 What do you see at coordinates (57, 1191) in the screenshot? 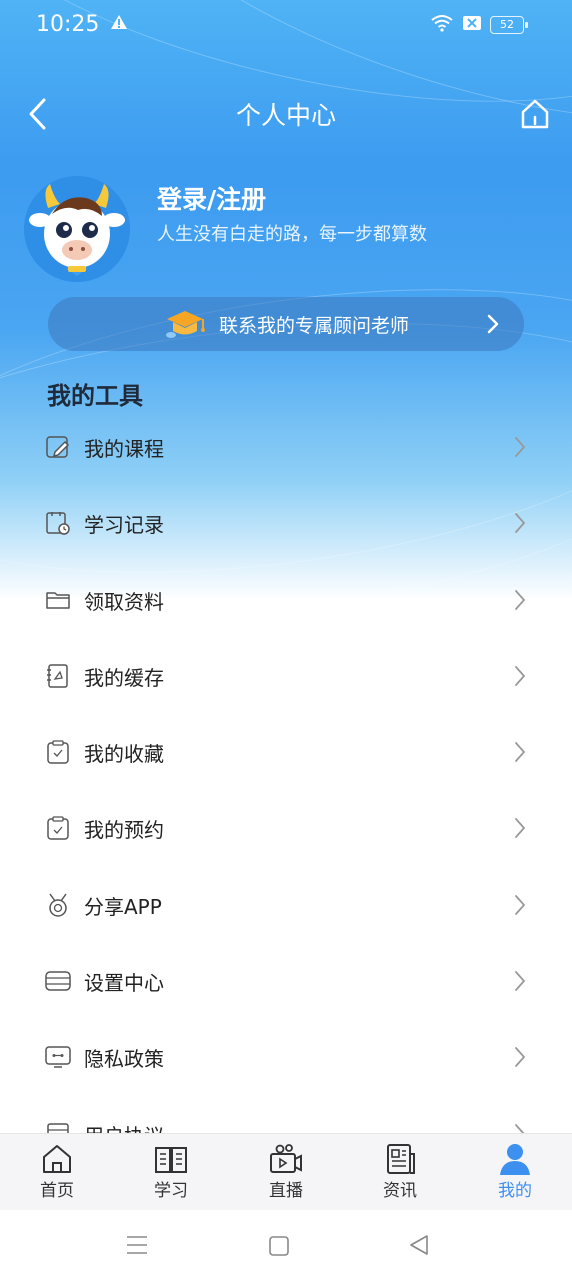
I see `tab-label: 首页` at bounding box center [57, 1191].